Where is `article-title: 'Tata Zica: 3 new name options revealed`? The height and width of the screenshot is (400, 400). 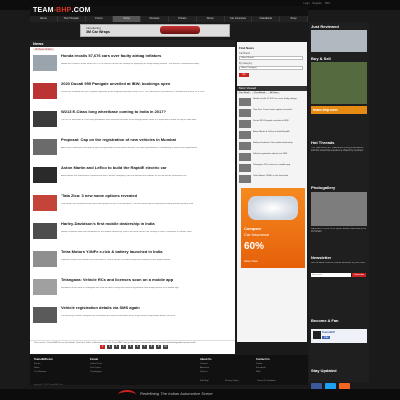
article-title: 'Tata Zica: 3 new name options revealed is located at coordinates (146, 196).